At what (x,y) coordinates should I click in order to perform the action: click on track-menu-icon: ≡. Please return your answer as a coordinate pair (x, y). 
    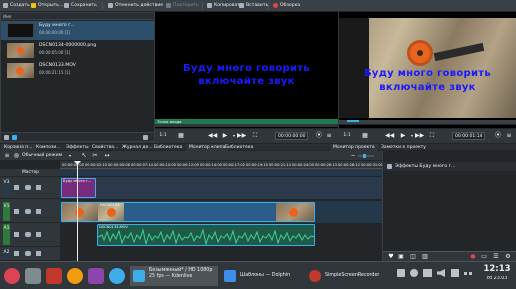
    Looking at the image, I should click on (7, 156).